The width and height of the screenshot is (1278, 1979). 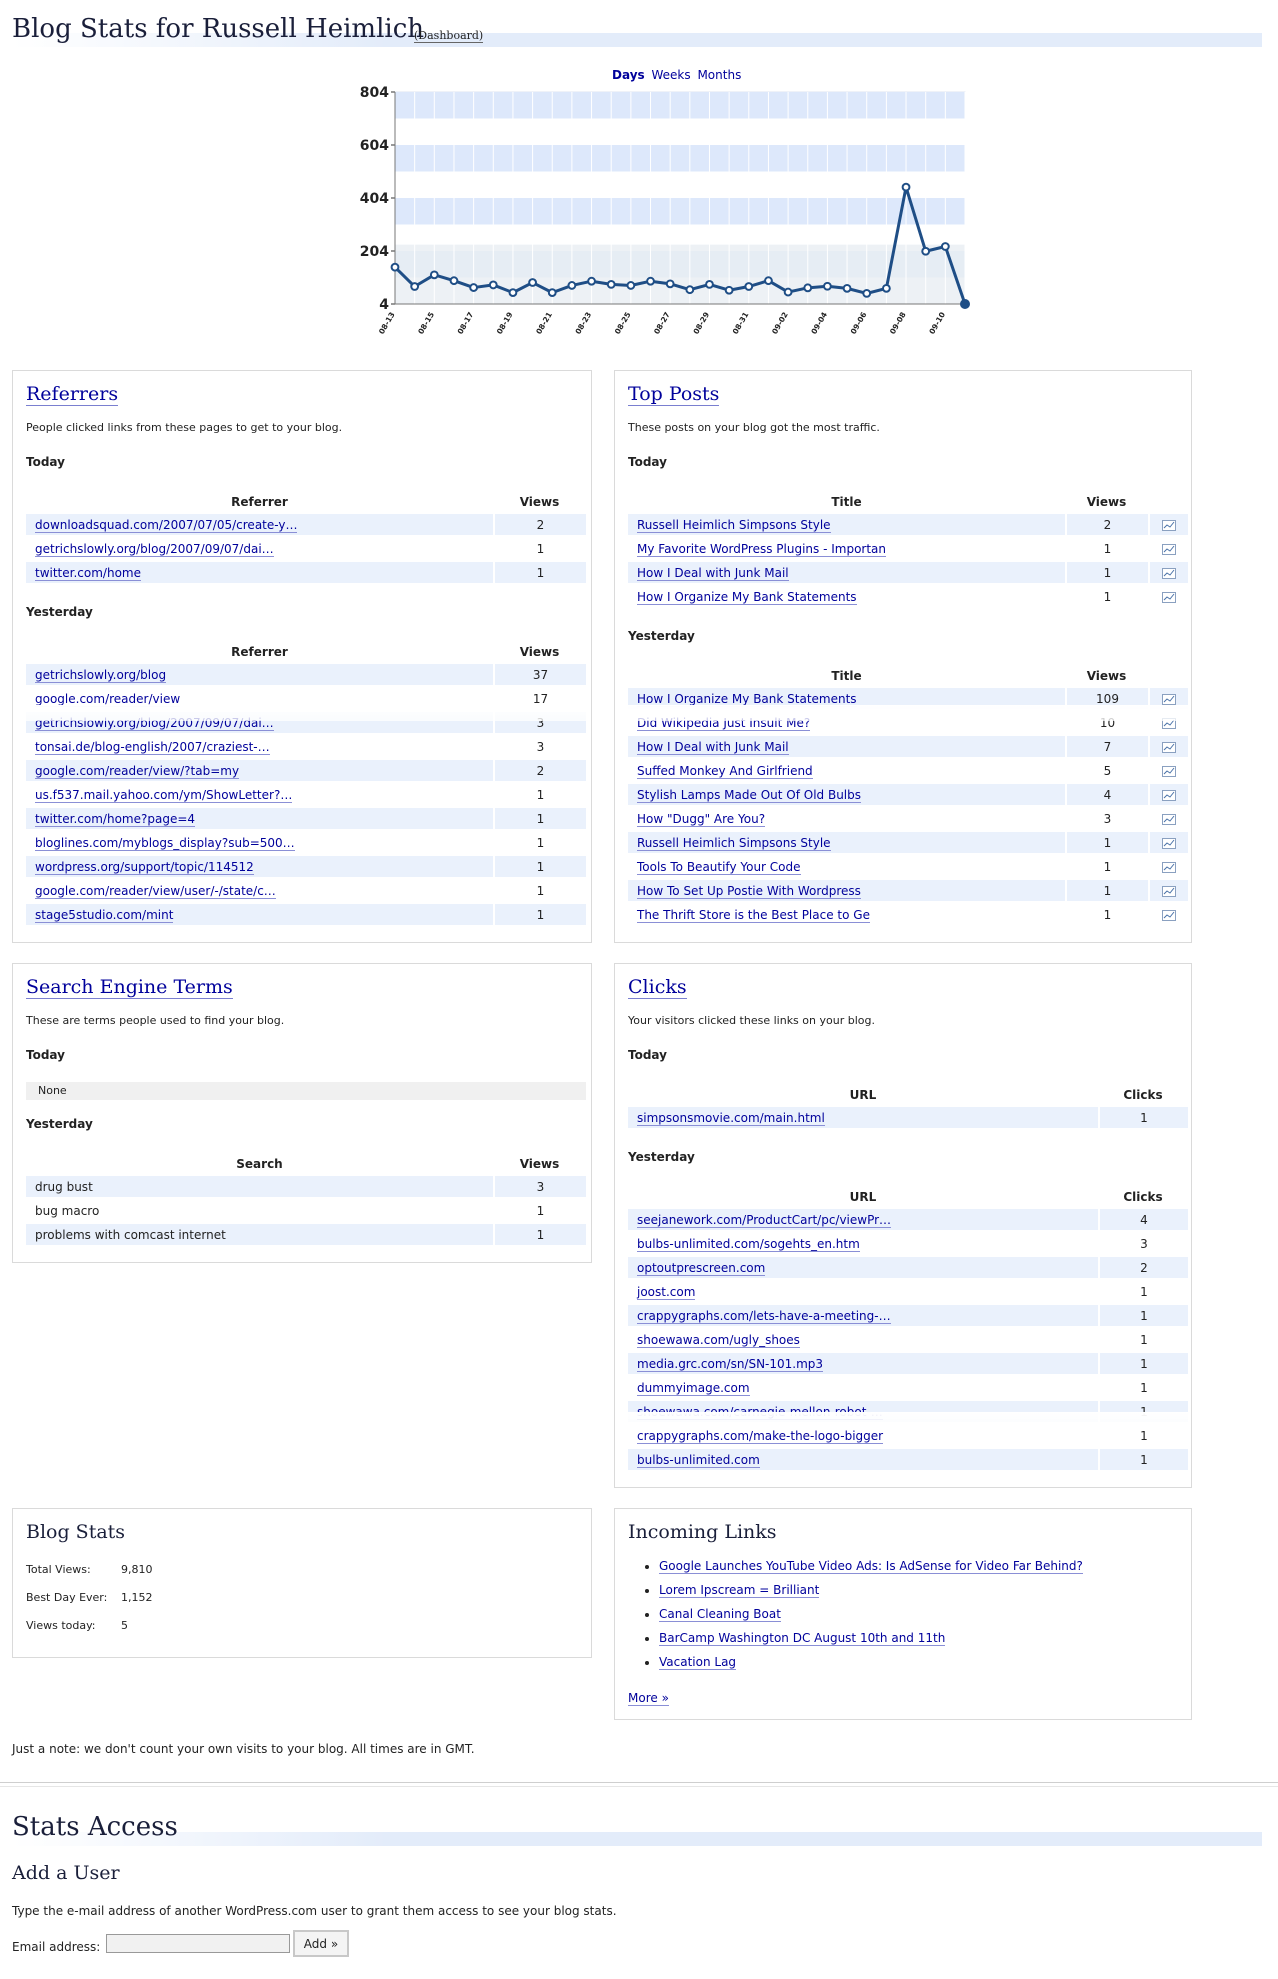 What do you see at coordinates (760, 1436) in the screenshot?
I see `row-link: crappygraphs.com/make-the-logo-bigger` at bounding box center [760, 1436].